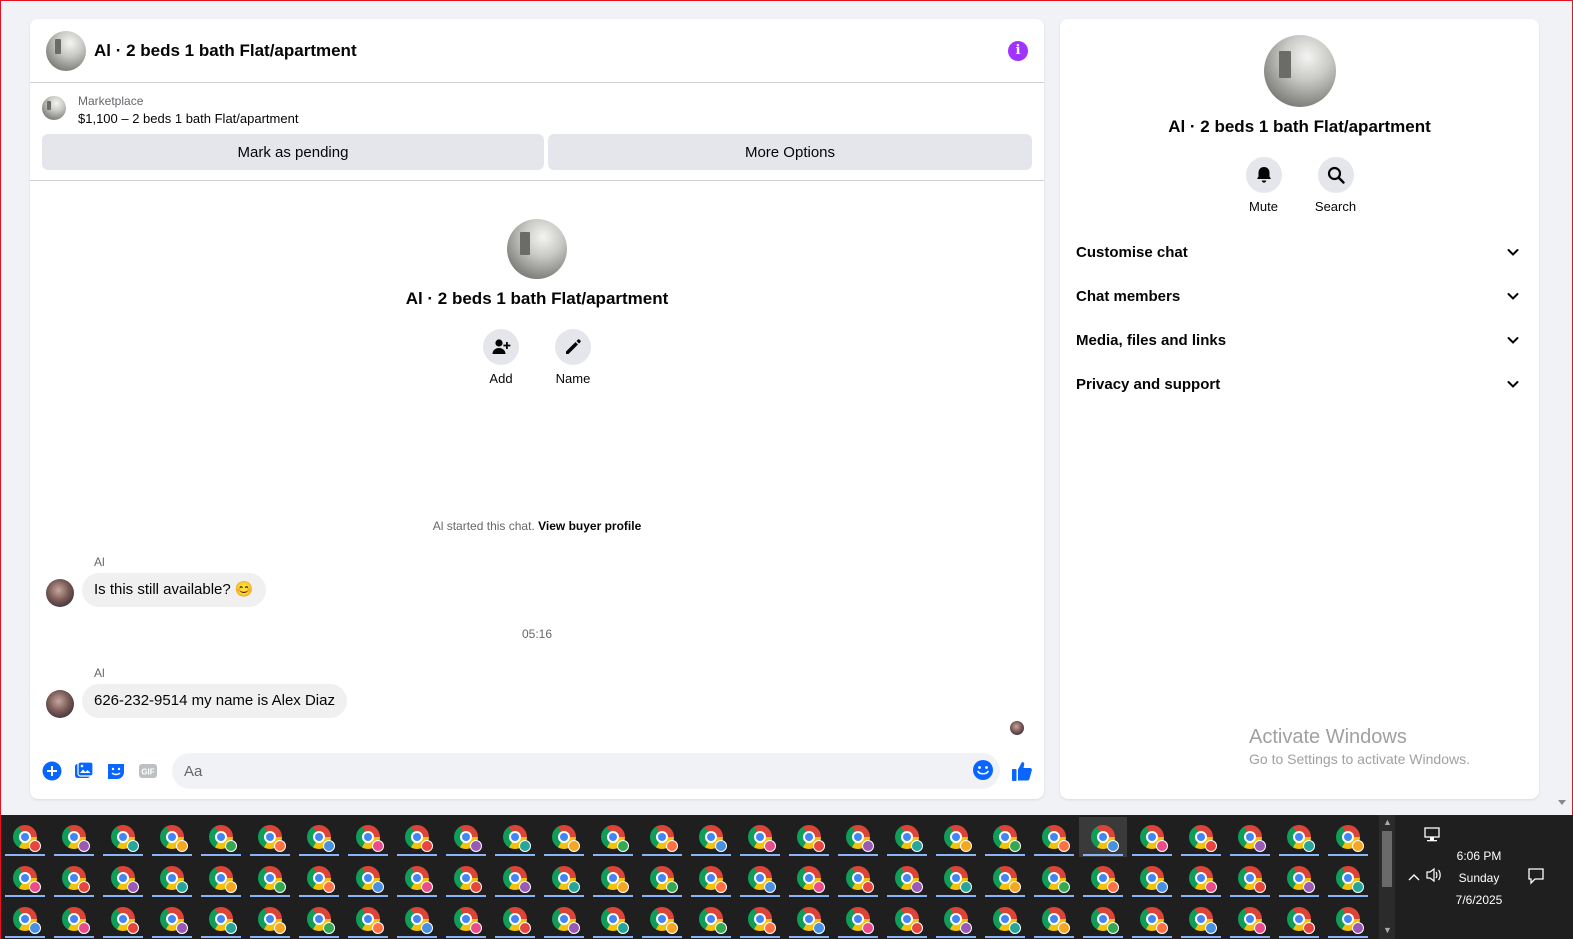 The width and height of the screenshot is (1573, 939). I want to click on like-button, so click(1022, 771).